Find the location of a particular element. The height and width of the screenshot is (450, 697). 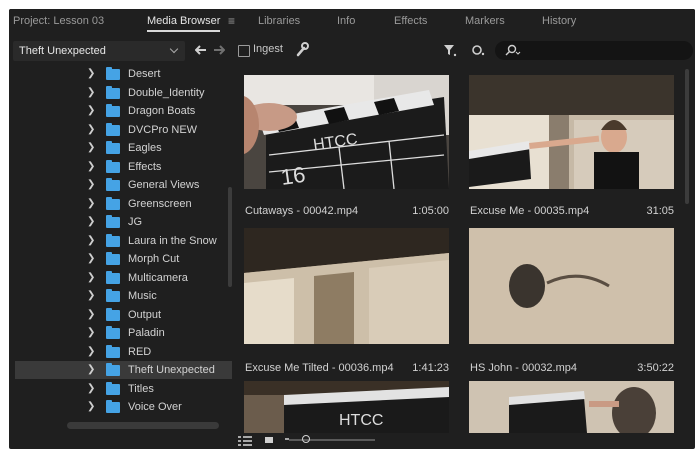

folder-tree-item: ❯ Effects is located at coordinates (123, 167).